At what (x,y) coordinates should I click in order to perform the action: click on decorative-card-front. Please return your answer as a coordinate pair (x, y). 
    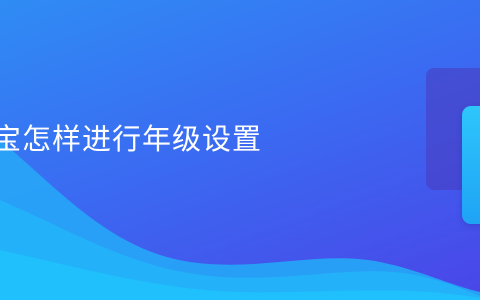
    Looking at the image, I should click on (471, 165).